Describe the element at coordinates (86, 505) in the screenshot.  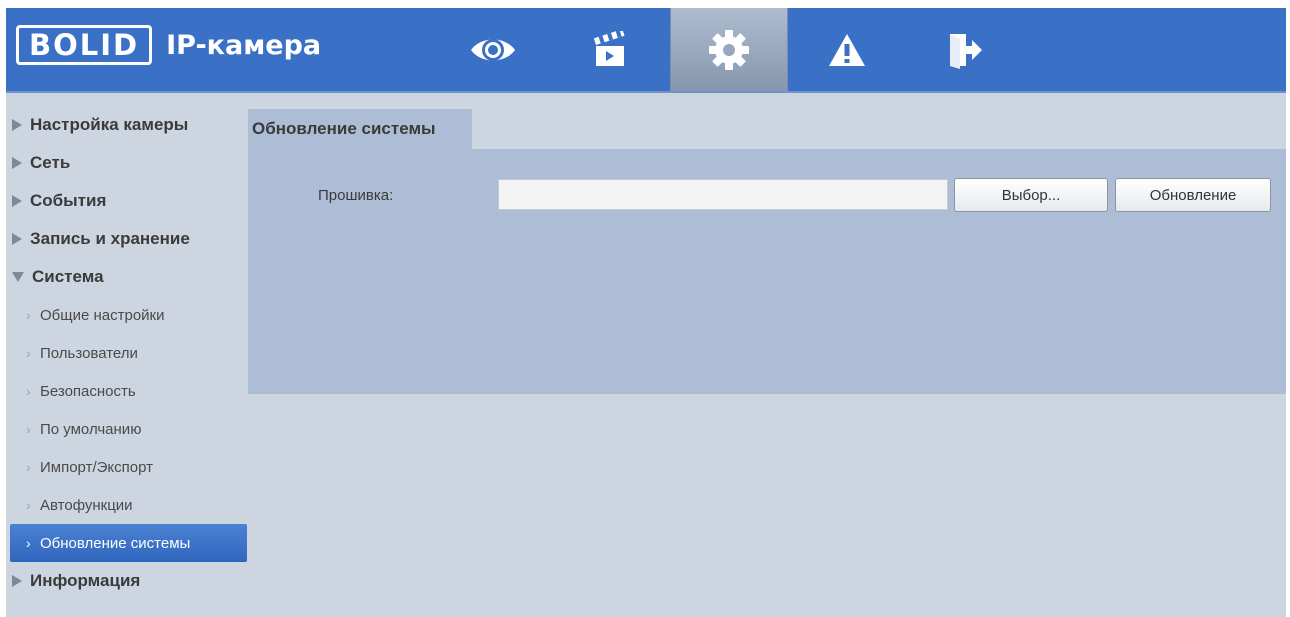
I see `sidebar-subitem-label: Автофункции` at that location.